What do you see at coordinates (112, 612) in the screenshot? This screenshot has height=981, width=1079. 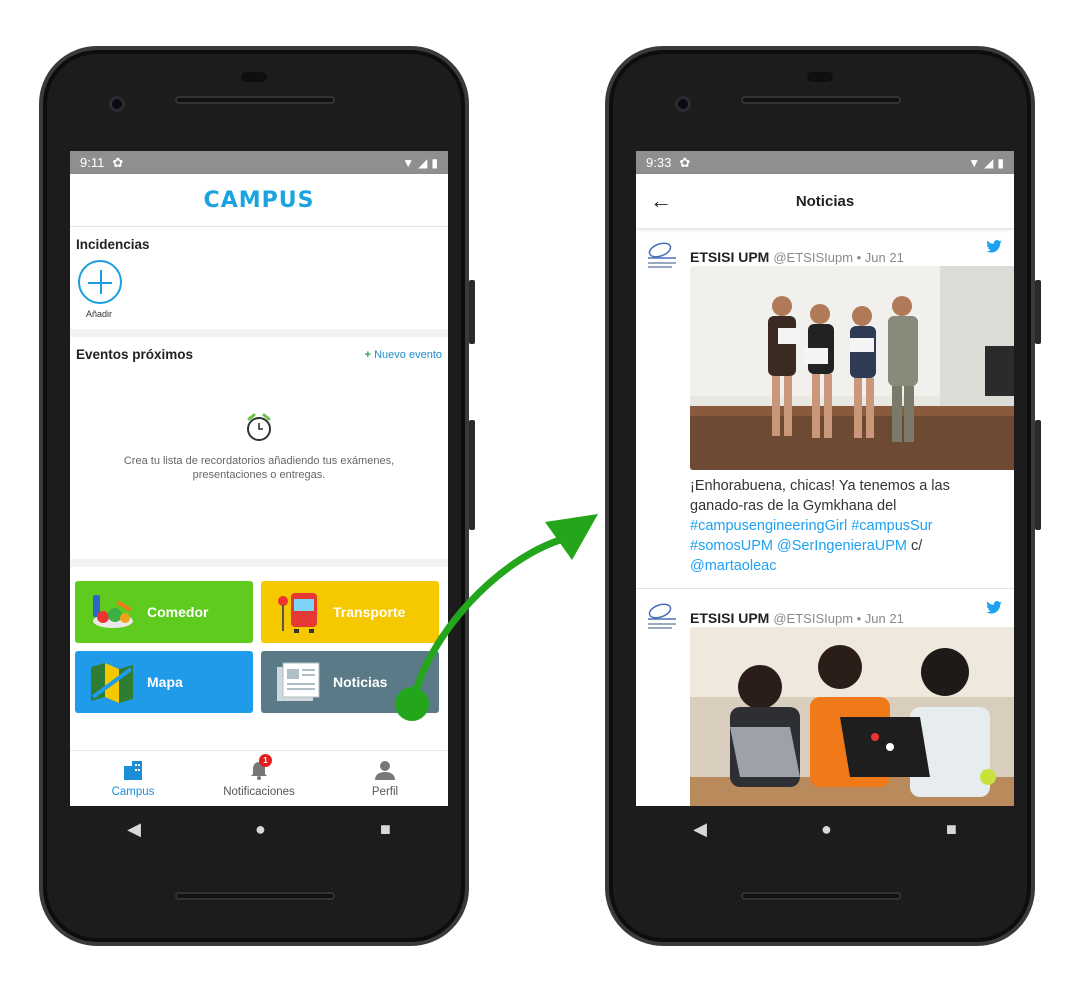 I see `food-icon` at bounding box center [112, 612].